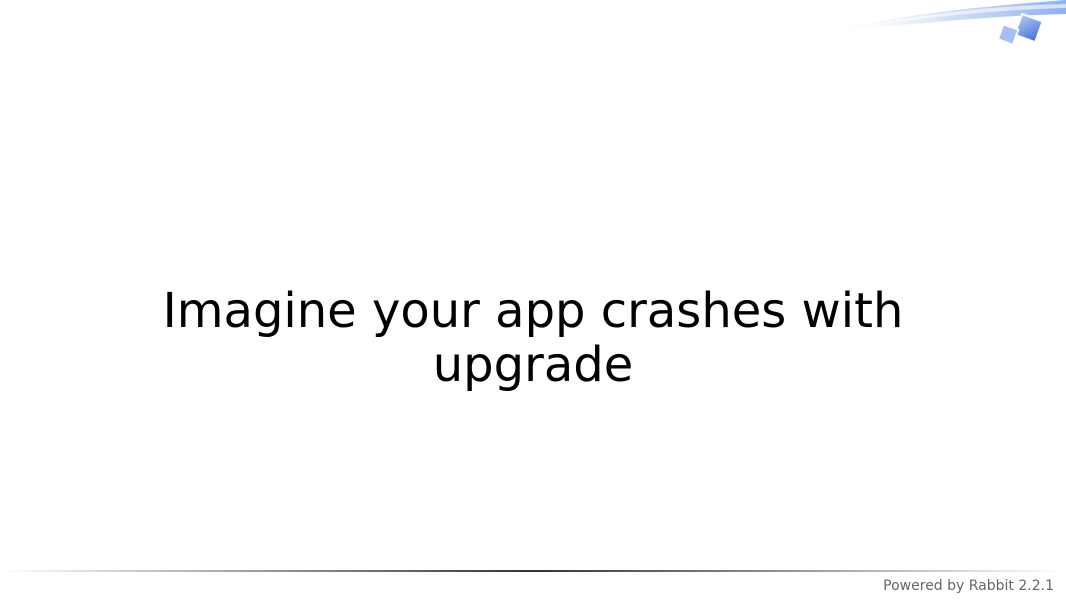 The image size is (1066, 600). Describe the element at coordinates (946, 23) in the screenshot. I see `corner-swoosh-decoration` at that location.